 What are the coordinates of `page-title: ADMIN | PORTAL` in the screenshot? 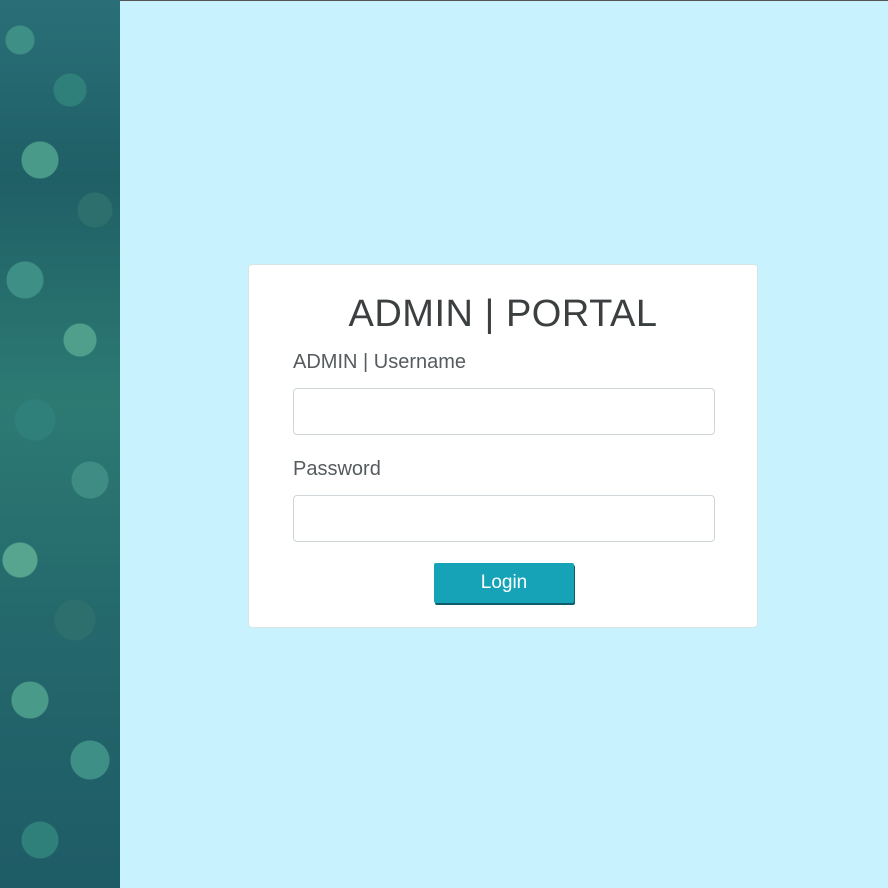 It's located at (503, 314).